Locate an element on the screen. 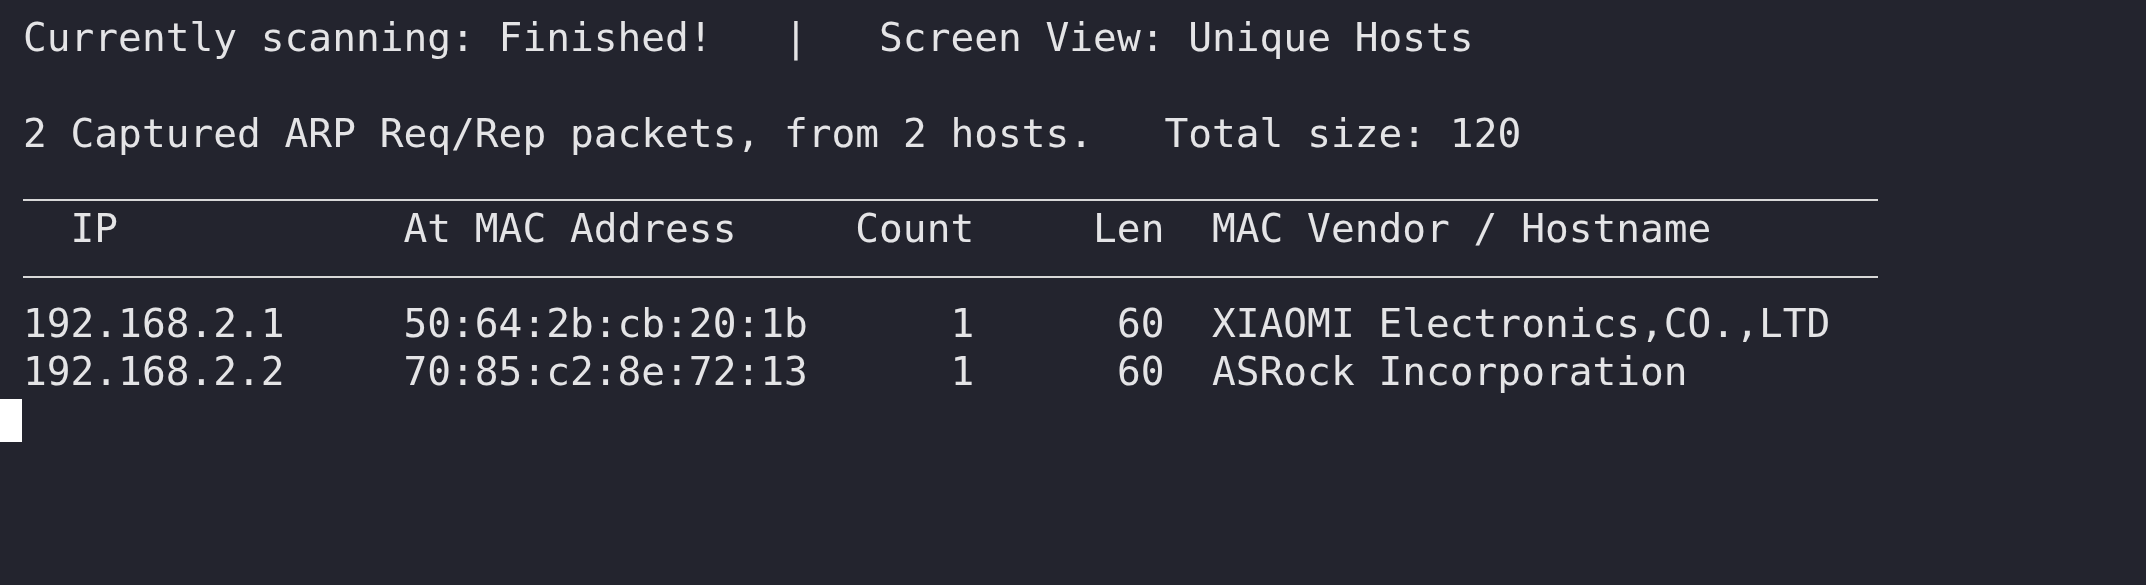 The height and width of the screenshot is (585, 2146). text-cursor is located at coordinates (11, 420).